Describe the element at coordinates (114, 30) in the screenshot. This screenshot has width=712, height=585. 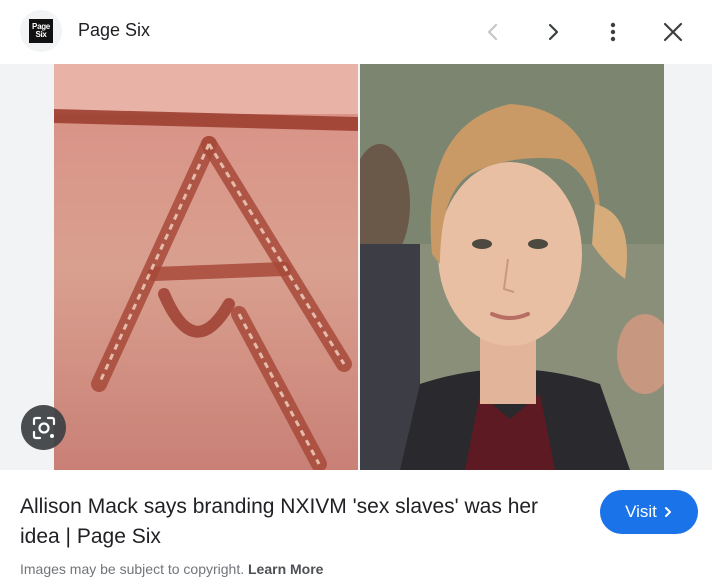
I see `source-name: Page Six` at that location.